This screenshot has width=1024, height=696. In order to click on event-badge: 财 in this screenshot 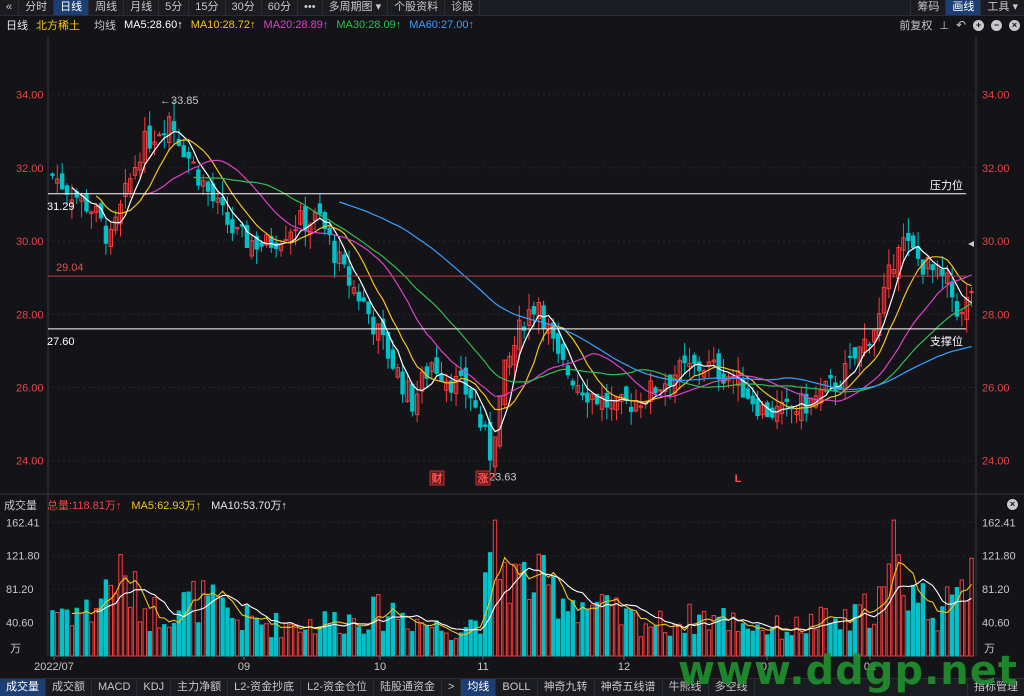, I will do `click(437, 478)`.